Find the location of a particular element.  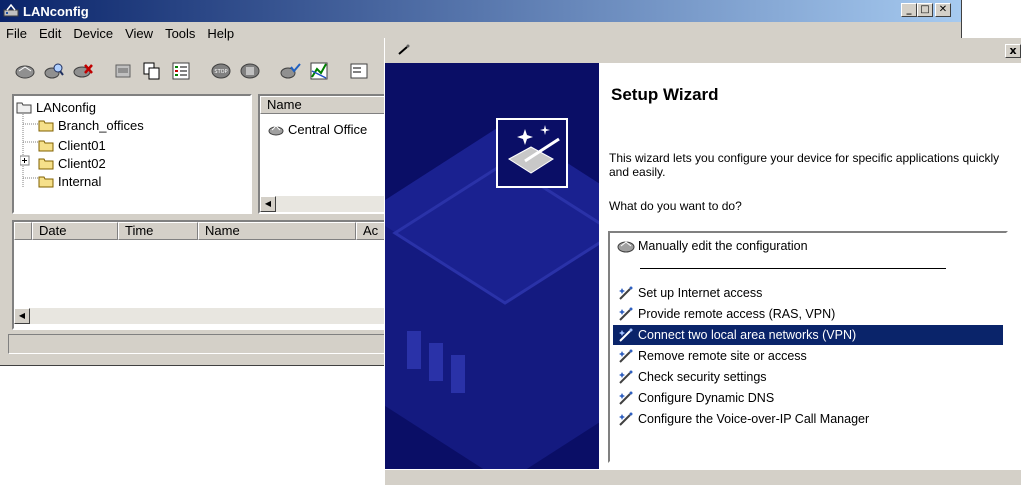

option-voip-call-manager: Configure the Voice-over-IP Call Manager is located at coordinates (808, 419).